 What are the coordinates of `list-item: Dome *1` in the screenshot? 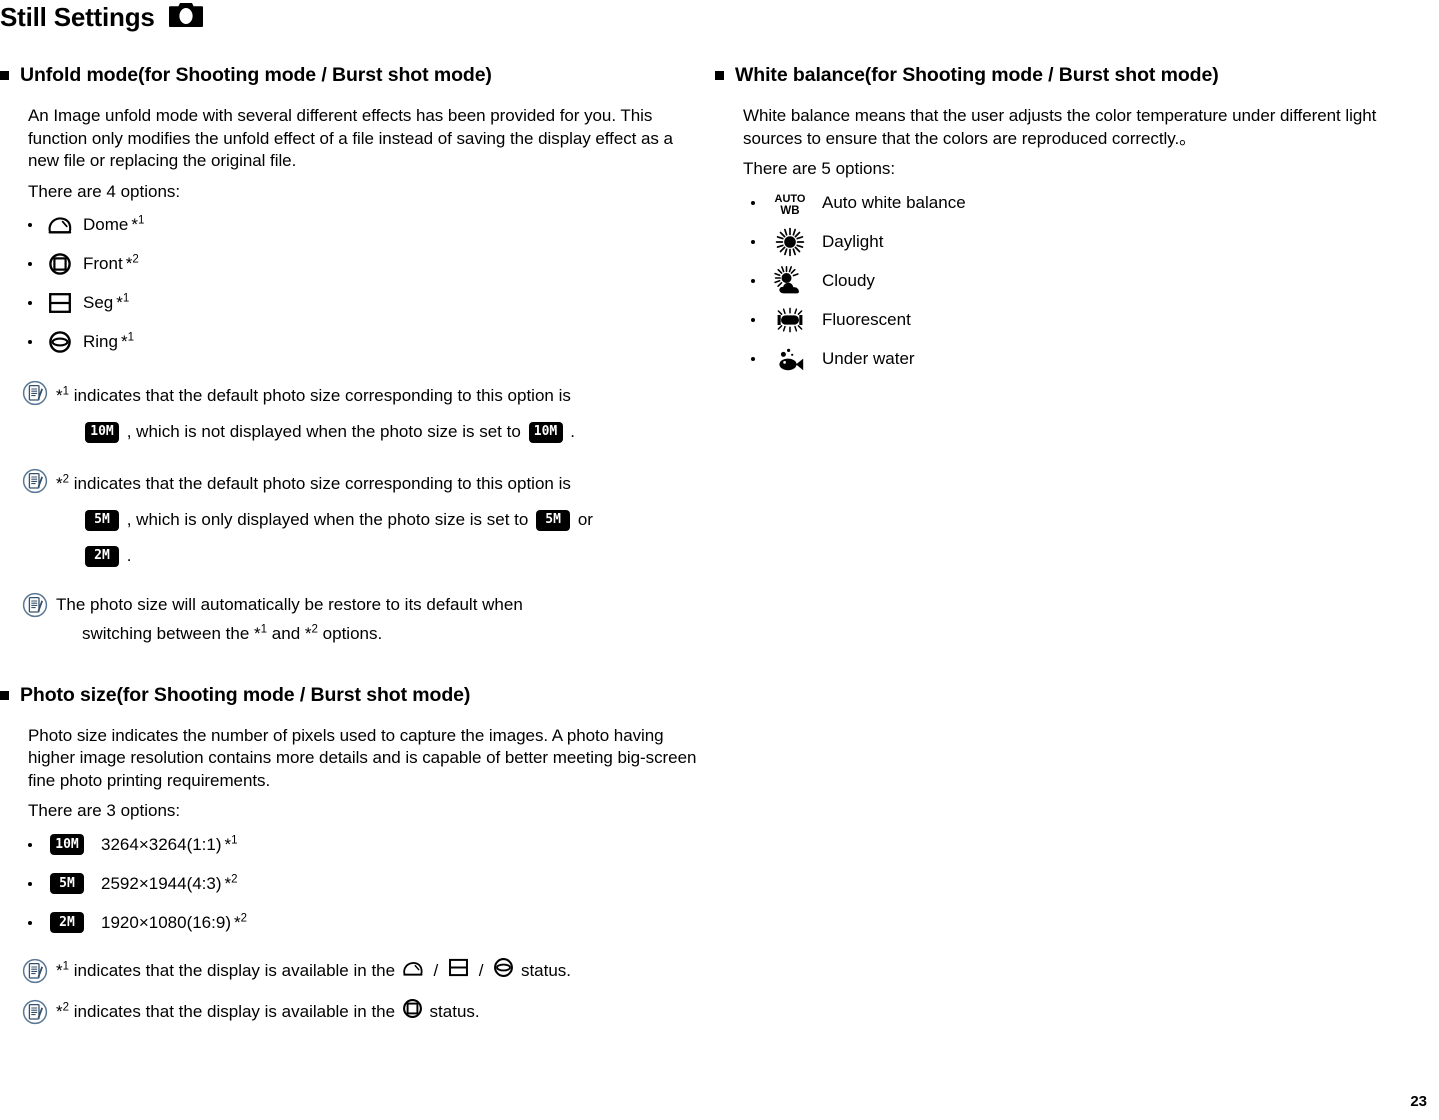 It's located at (364, 225).